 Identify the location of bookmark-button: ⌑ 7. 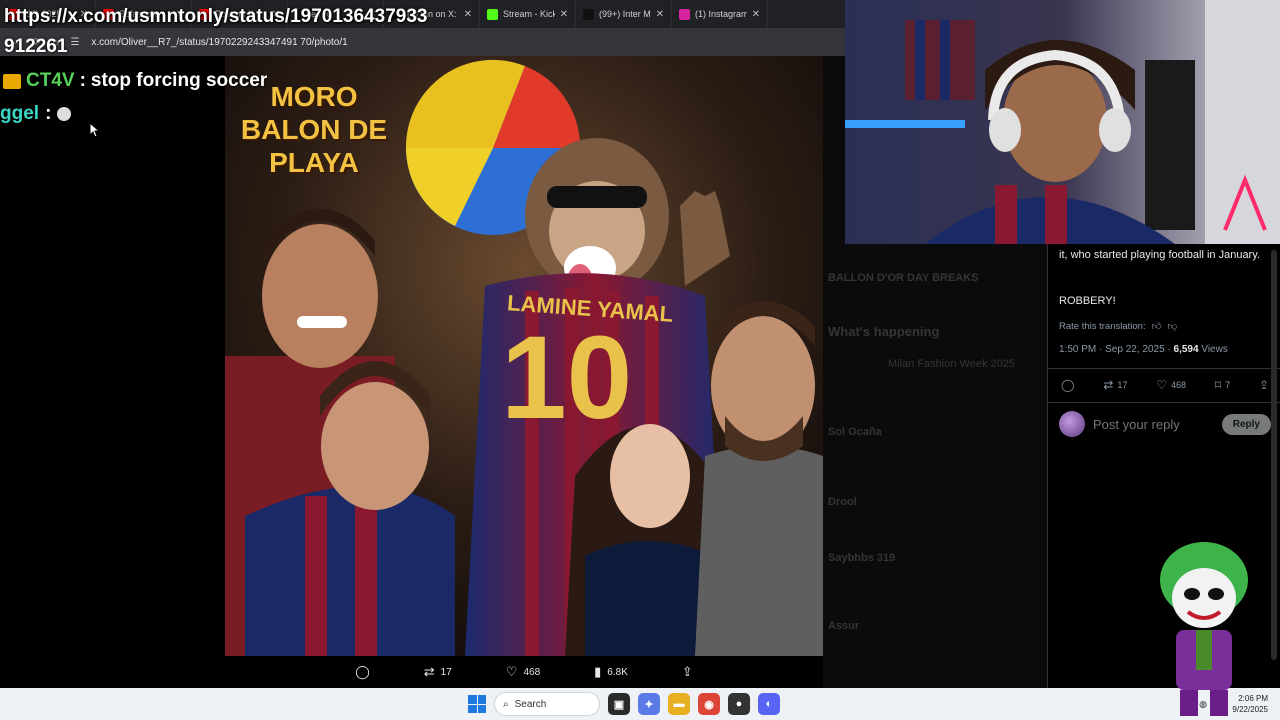
(1222, 385).